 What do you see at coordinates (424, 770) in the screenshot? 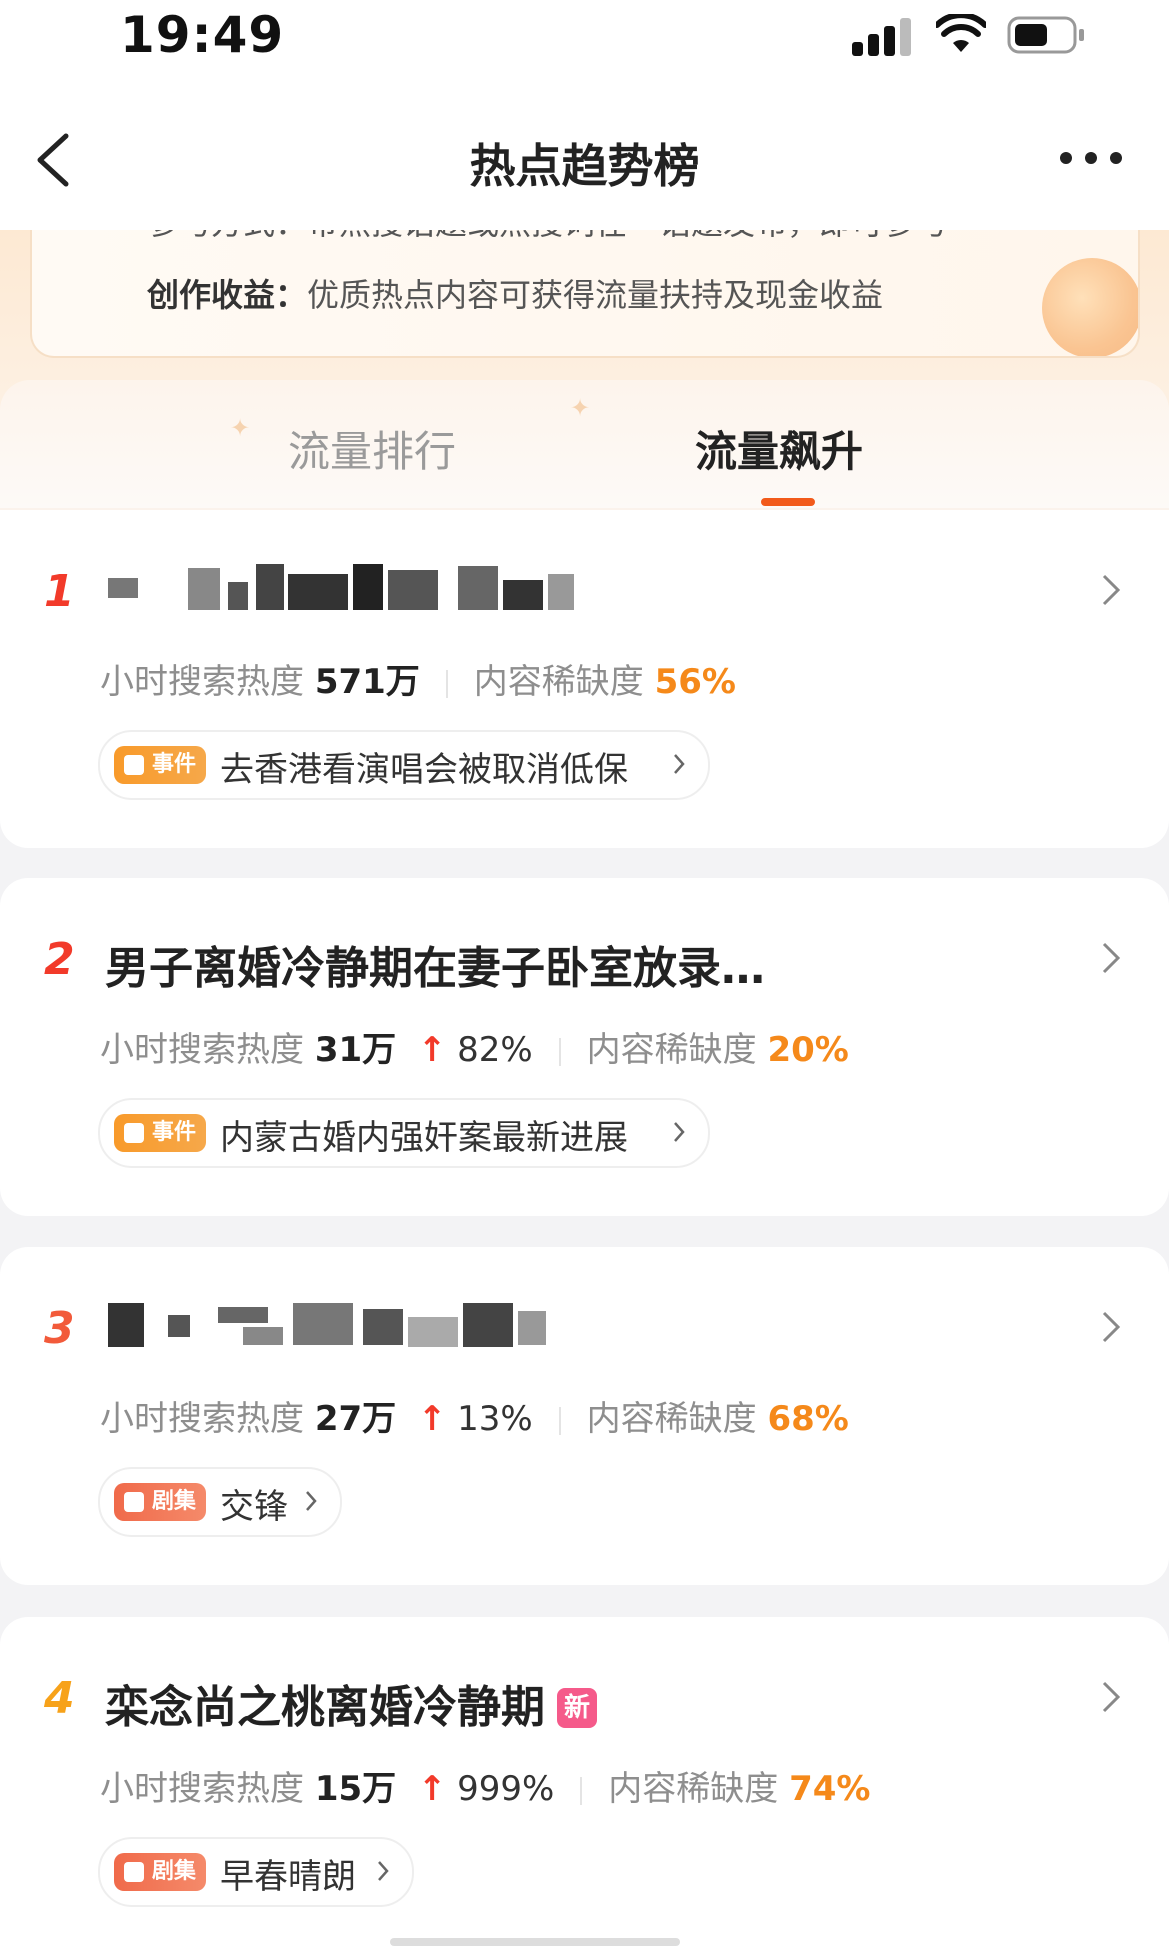
I see `event-link-text: 去香港看演唱会被取消低保` at bounding box center [424, 770].